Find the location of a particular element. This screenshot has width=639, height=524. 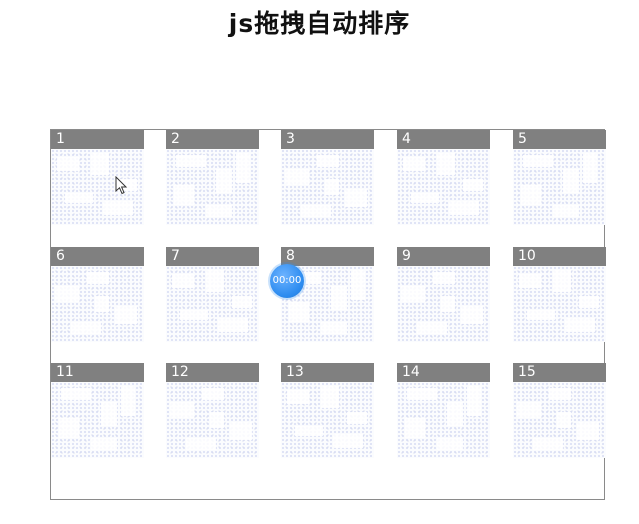

card-number: 8 is located at coordinates (327, 256).